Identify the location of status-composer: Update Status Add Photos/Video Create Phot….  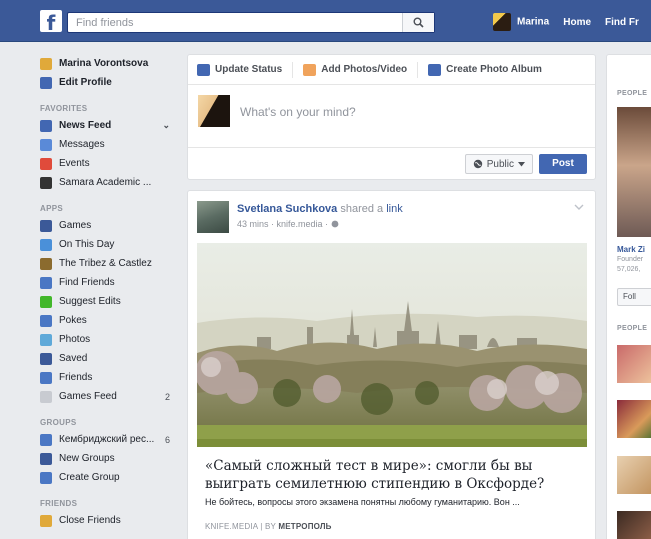
(391, 117).